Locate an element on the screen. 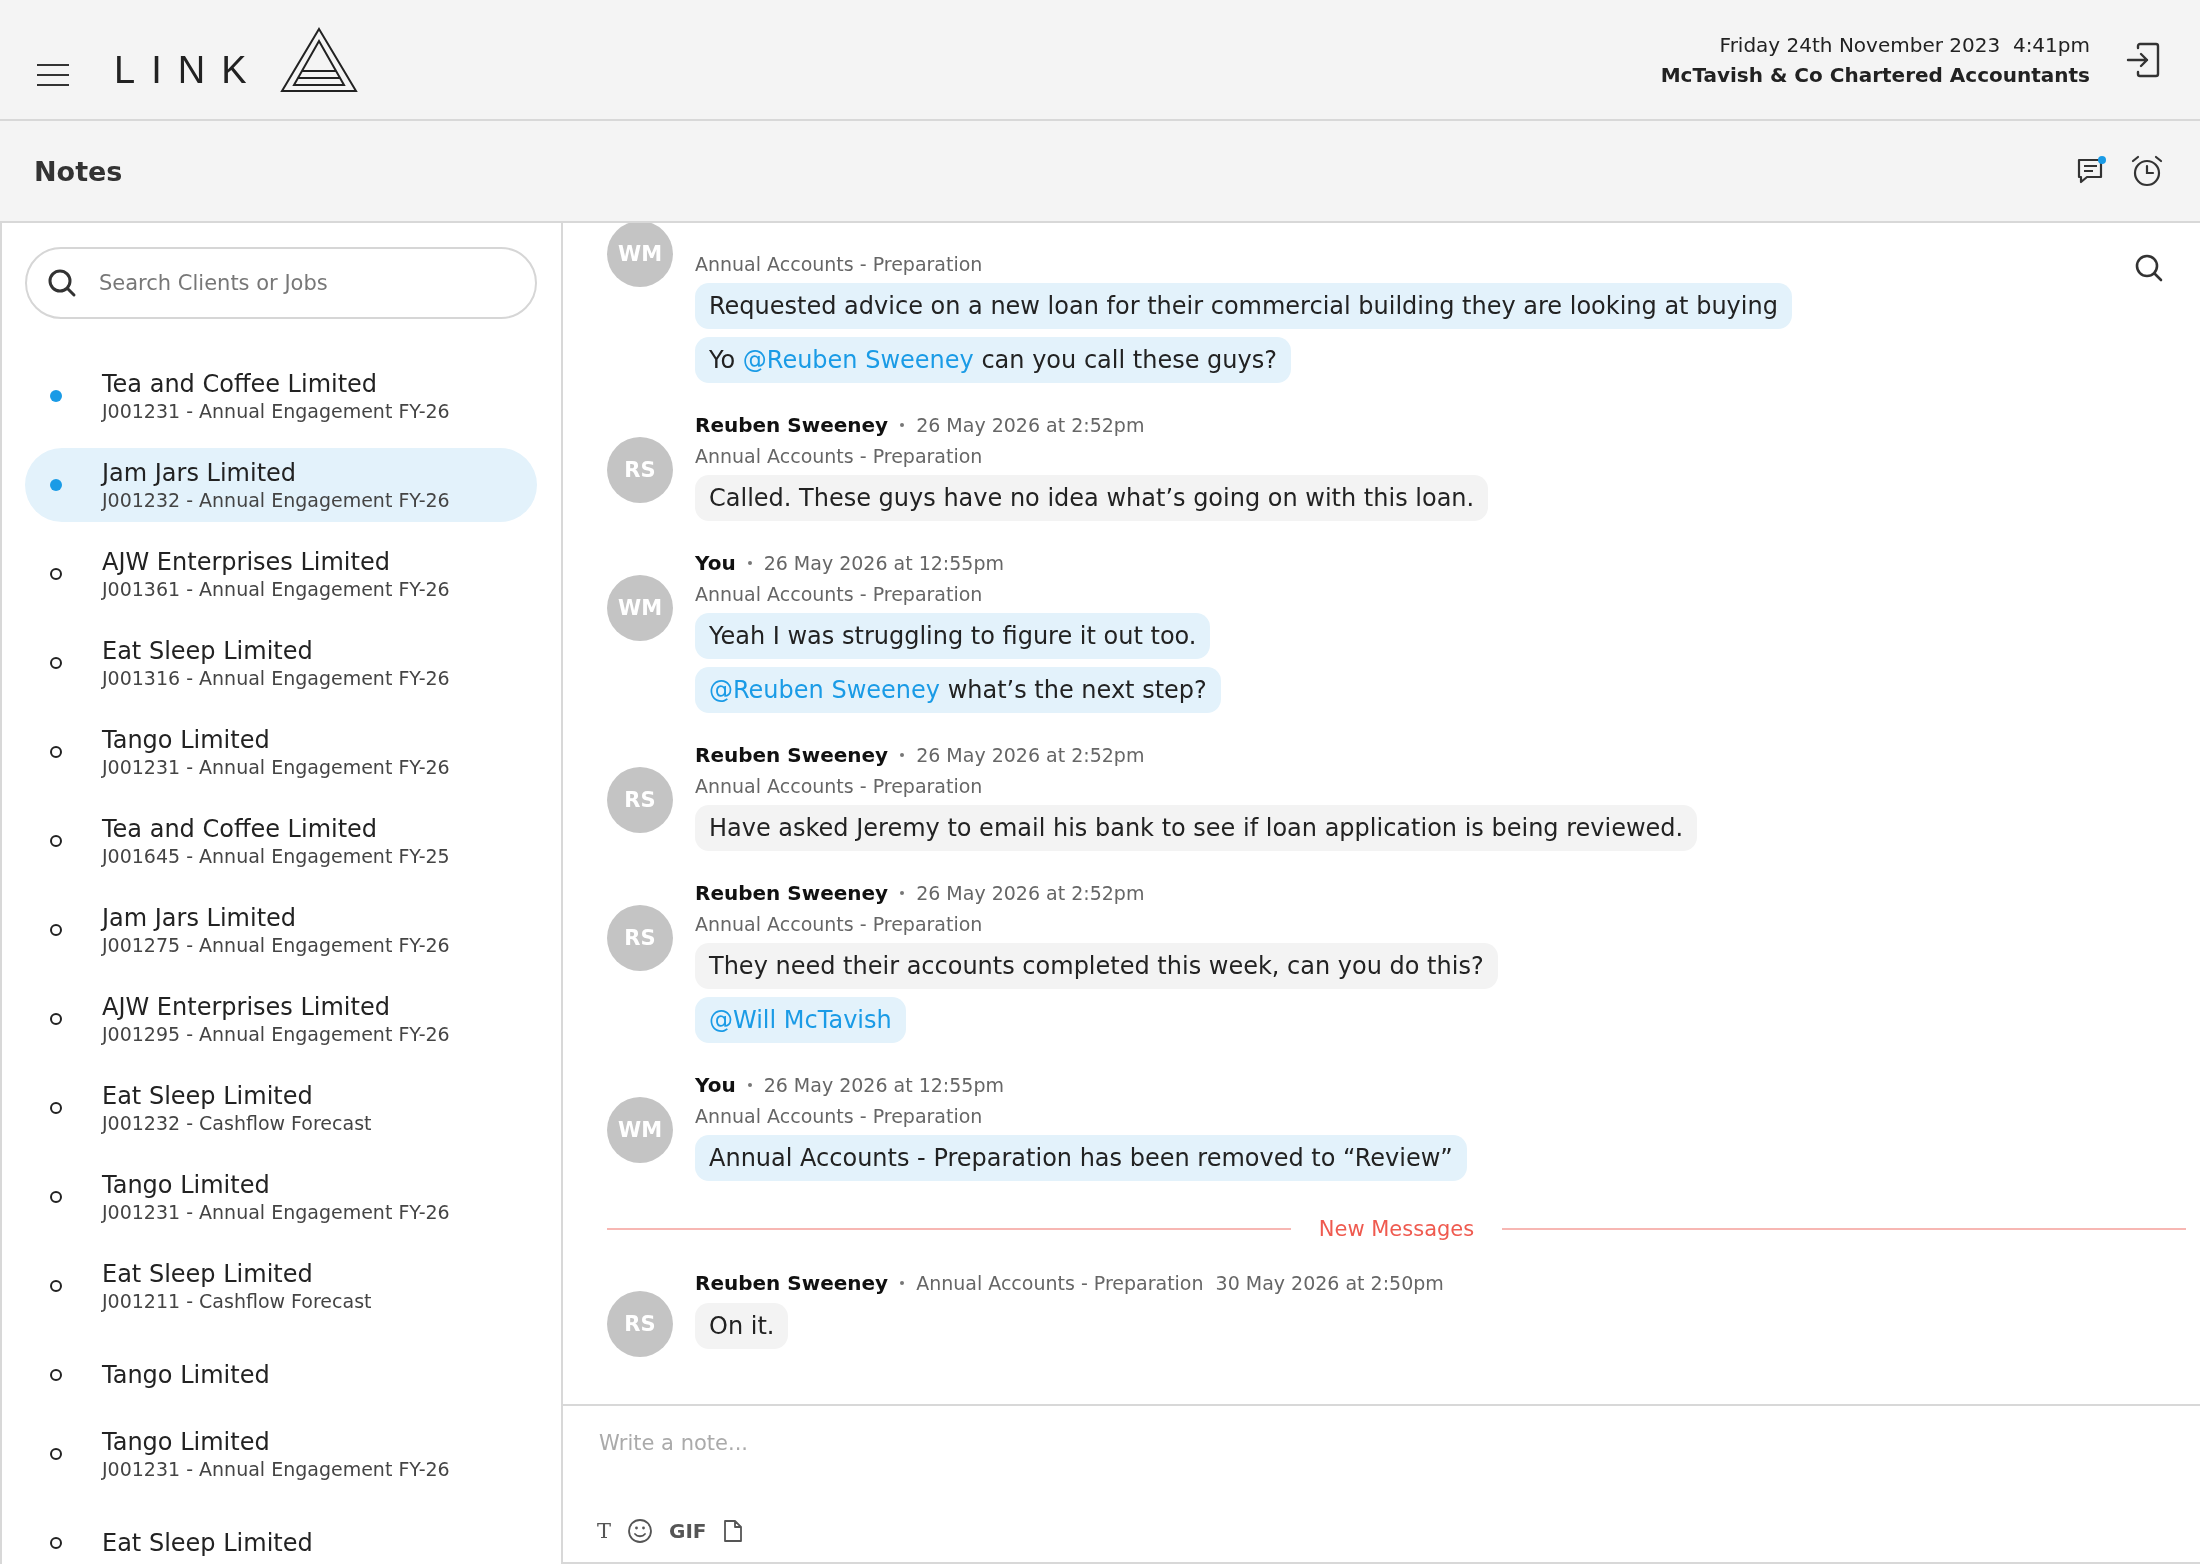 The width and height of the screenshot is (2200, 1564). client-item: Tango Limited is located at coordinates (281, 1375).